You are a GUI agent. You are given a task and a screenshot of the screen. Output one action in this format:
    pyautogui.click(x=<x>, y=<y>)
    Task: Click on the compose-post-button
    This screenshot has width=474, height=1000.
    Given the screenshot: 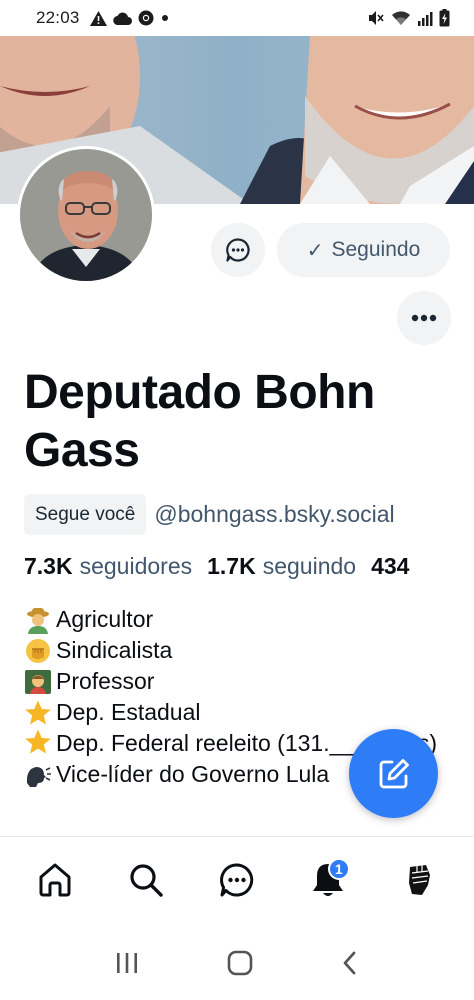 What is the action you would take?
    pyautogui.click(x=393, y=773)
    